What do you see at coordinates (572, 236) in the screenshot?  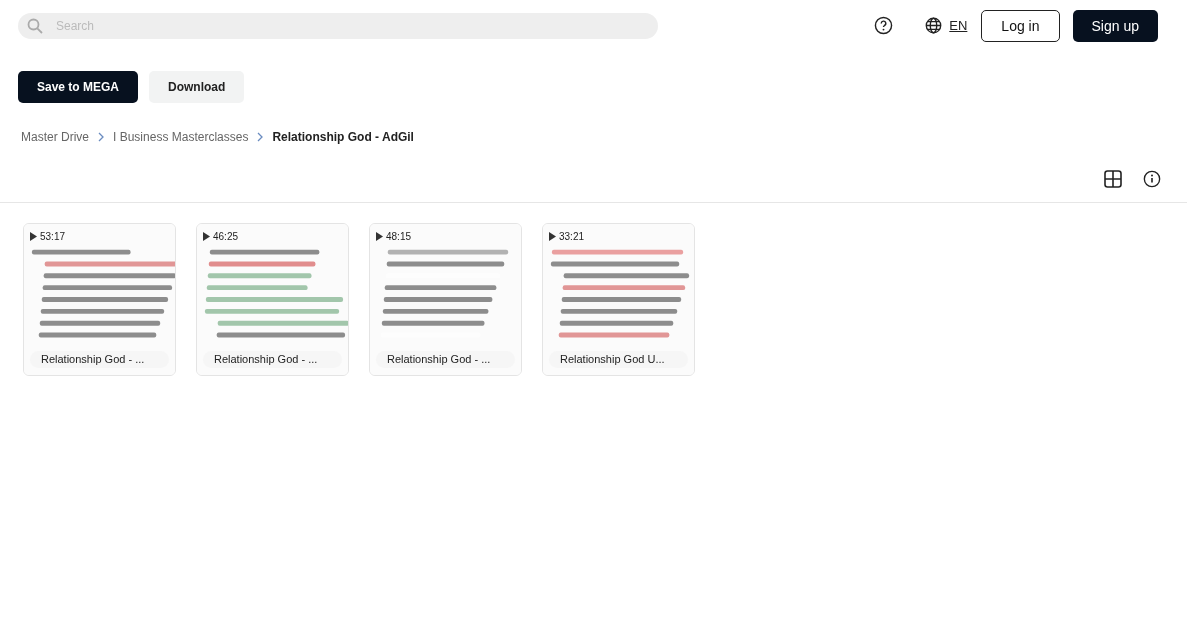 I see `video-duration: 33:21` at bounding box center [572, 236].